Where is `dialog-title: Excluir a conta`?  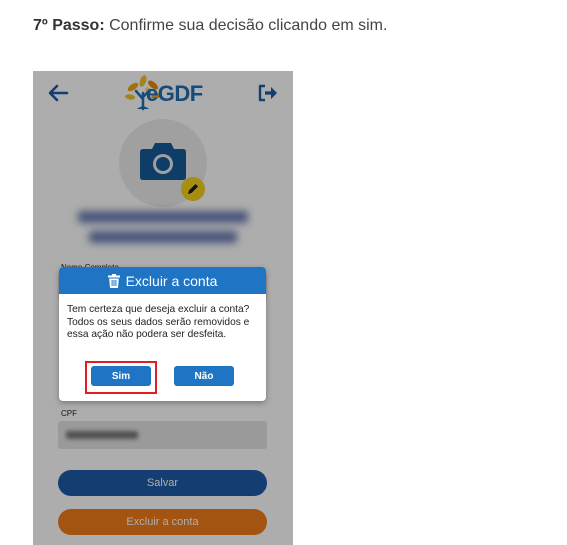 dialog-title: Excluir a conta is located at coordinates (171, 280).